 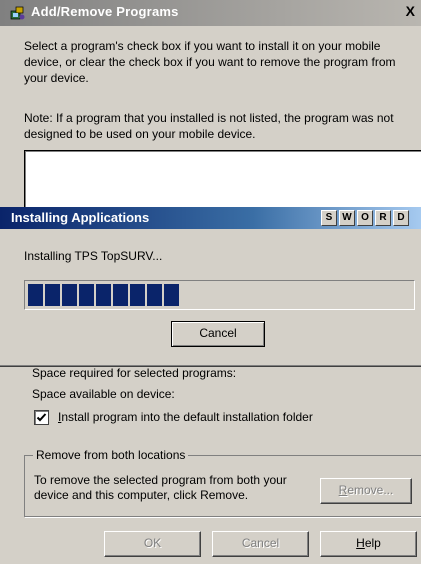 I want to click on install-progress-bar, so click(x=219, y=295).